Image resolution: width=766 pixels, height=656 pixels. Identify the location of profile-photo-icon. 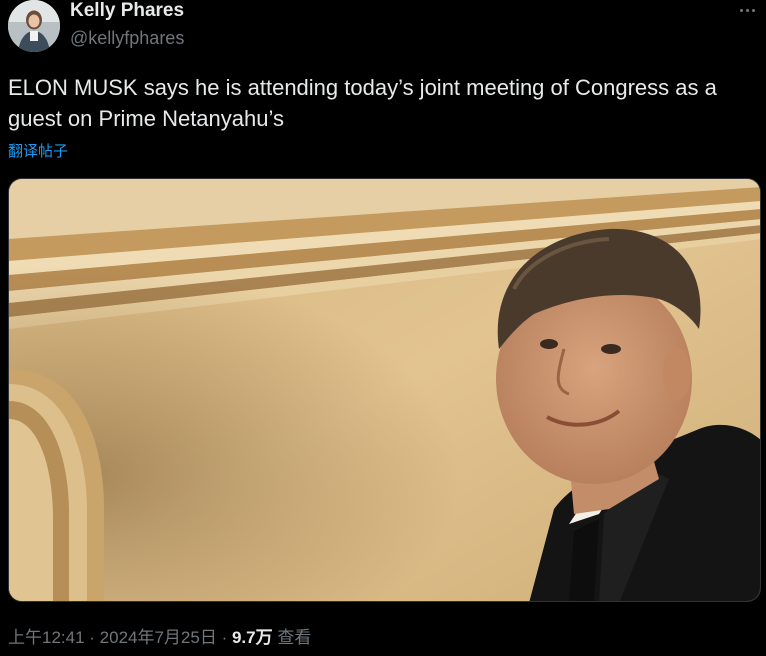
(34, 26).